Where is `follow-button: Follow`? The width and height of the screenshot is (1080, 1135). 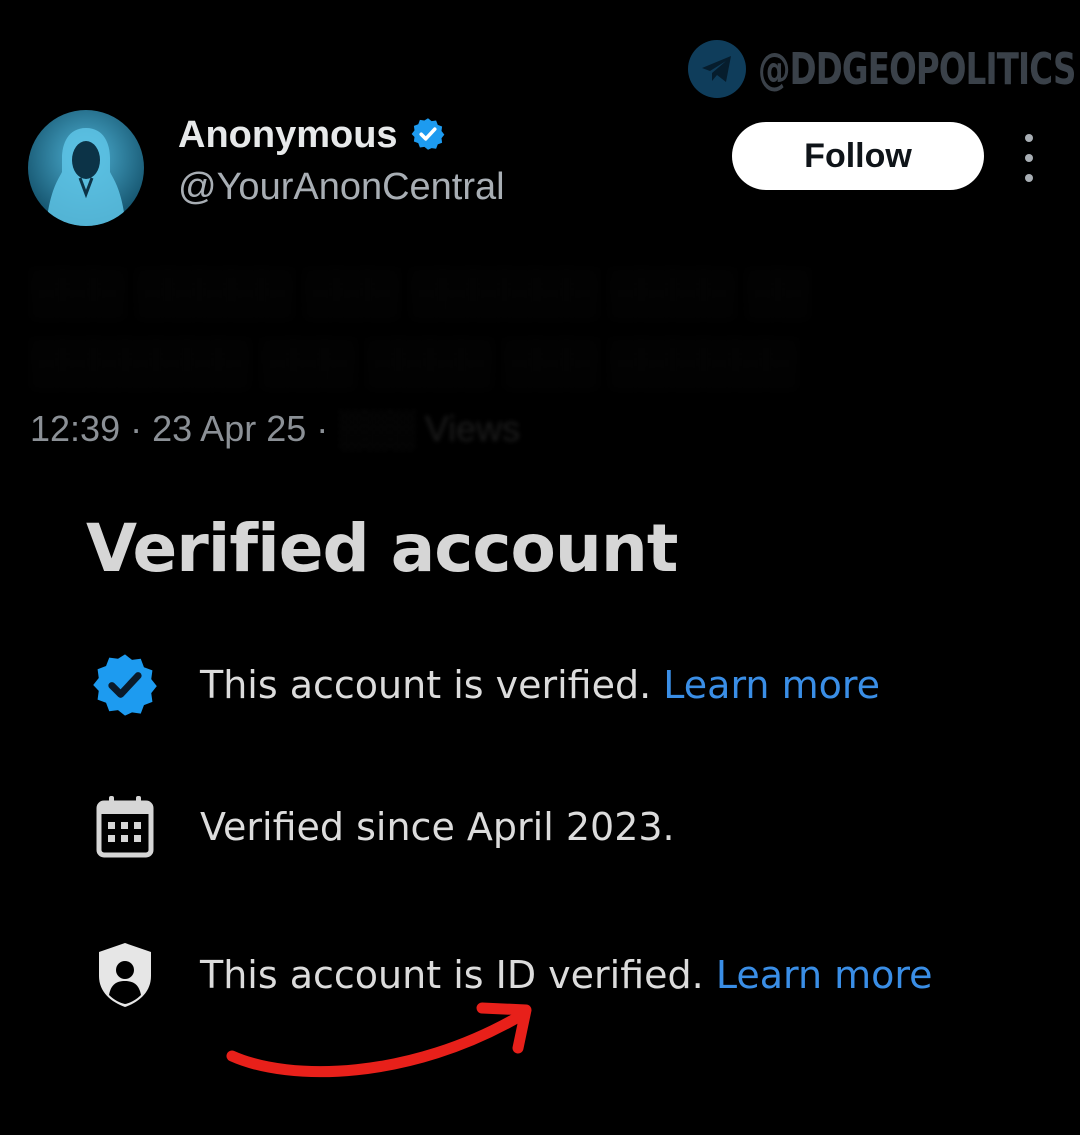 follow-button: Follow is located at coordinates (858, 156).